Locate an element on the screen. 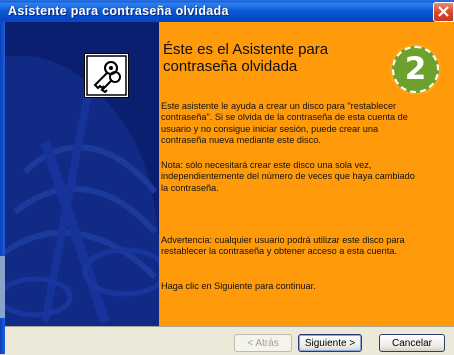 The height and width of the screenshot is (355, 454). title-bar: Asistente para contraseña olvidada is located at coordinates (227, 11).